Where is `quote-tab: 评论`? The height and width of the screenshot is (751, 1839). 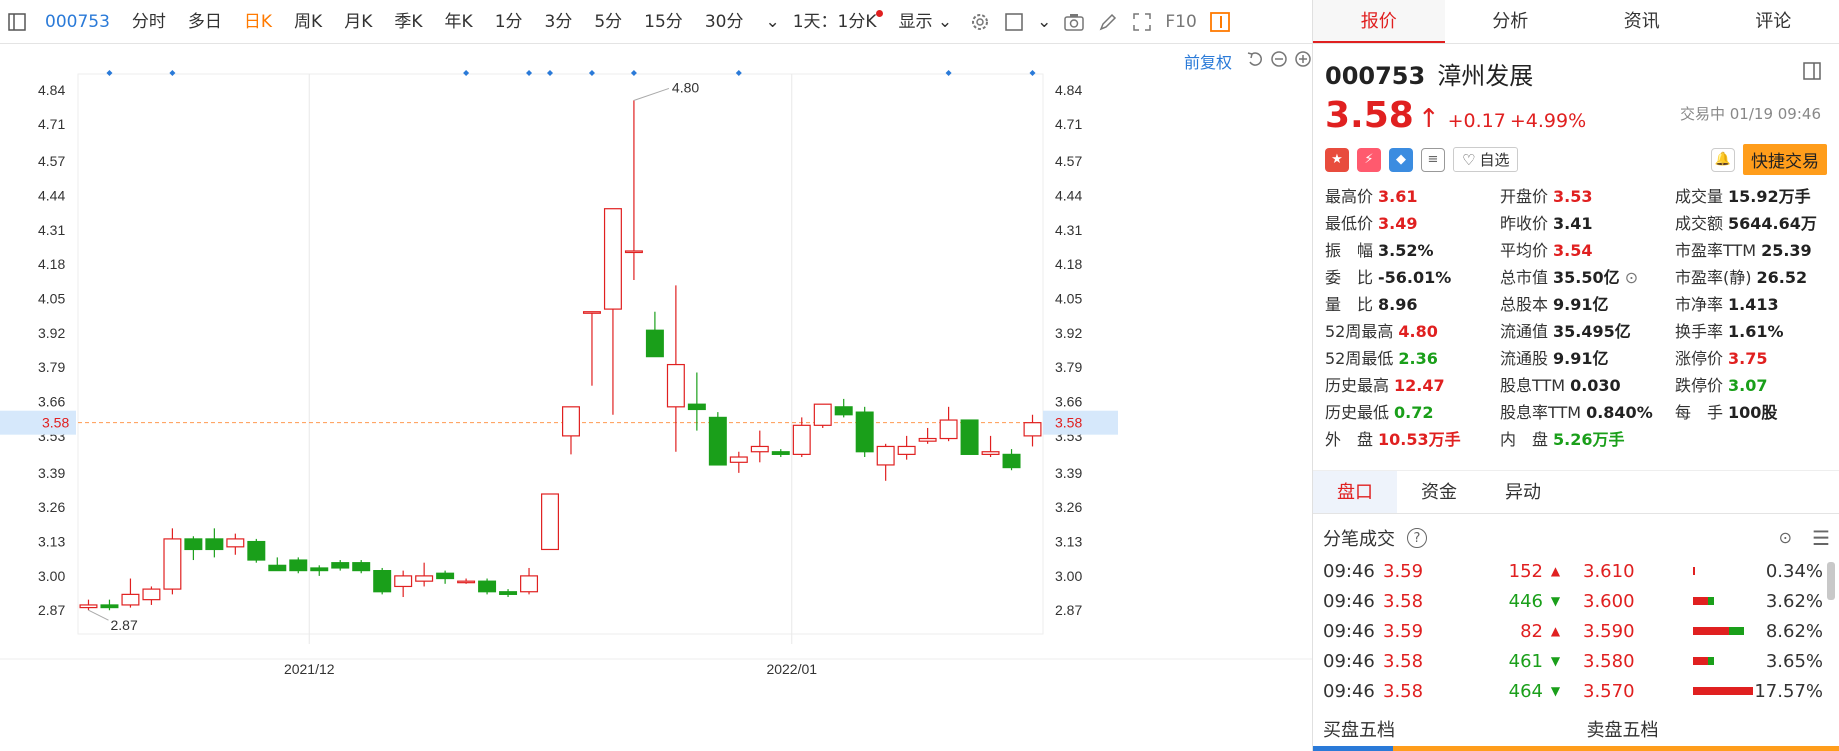
quote-tab: 评论 is located at coordinates (1773, 21).